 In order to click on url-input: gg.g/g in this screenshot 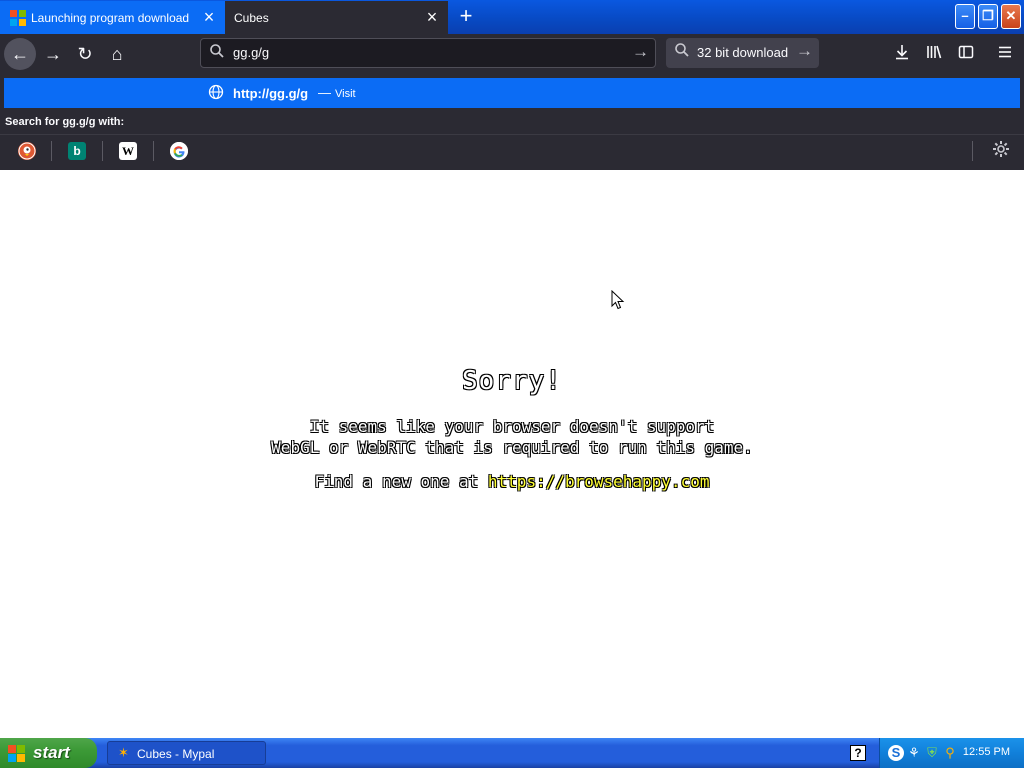, I will do `click(251, 52)`.